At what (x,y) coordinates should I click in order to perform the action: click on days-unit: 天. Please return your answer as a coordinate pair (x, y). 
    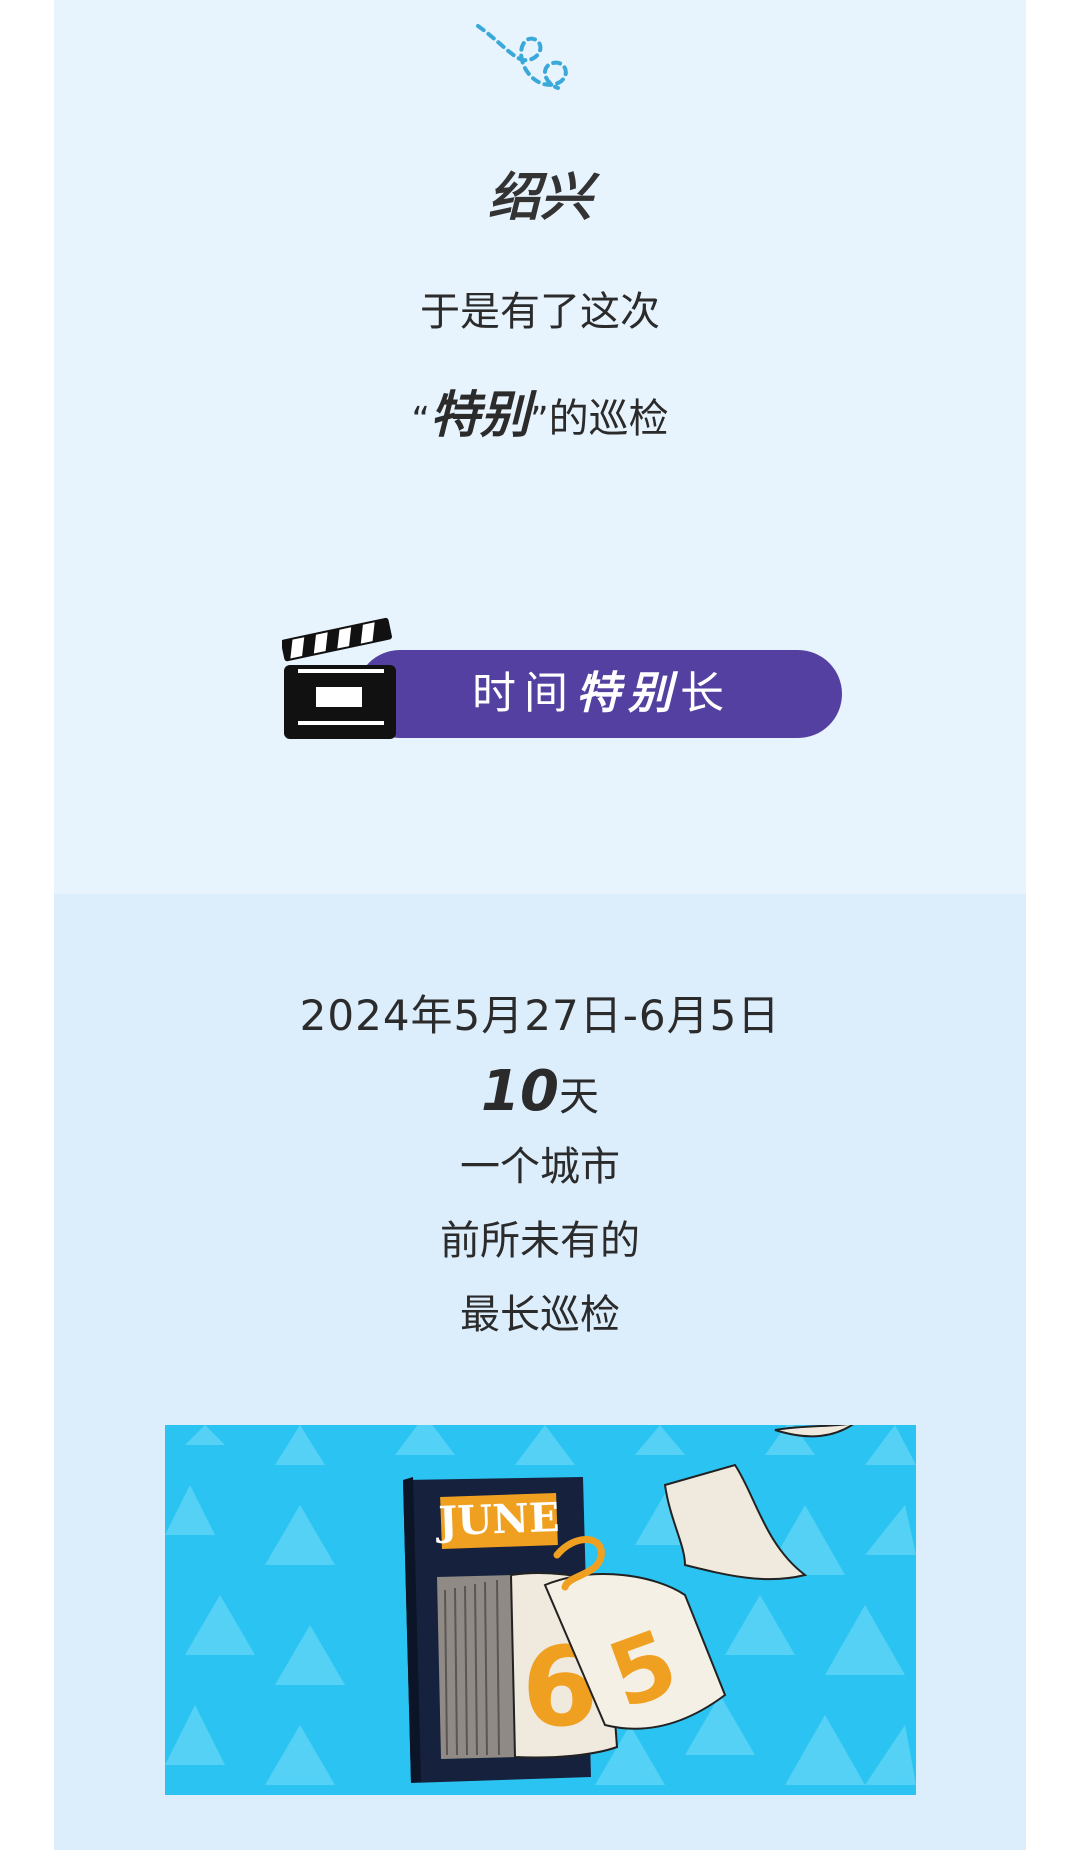
    Looking at the image, I should click on (578, 1097).